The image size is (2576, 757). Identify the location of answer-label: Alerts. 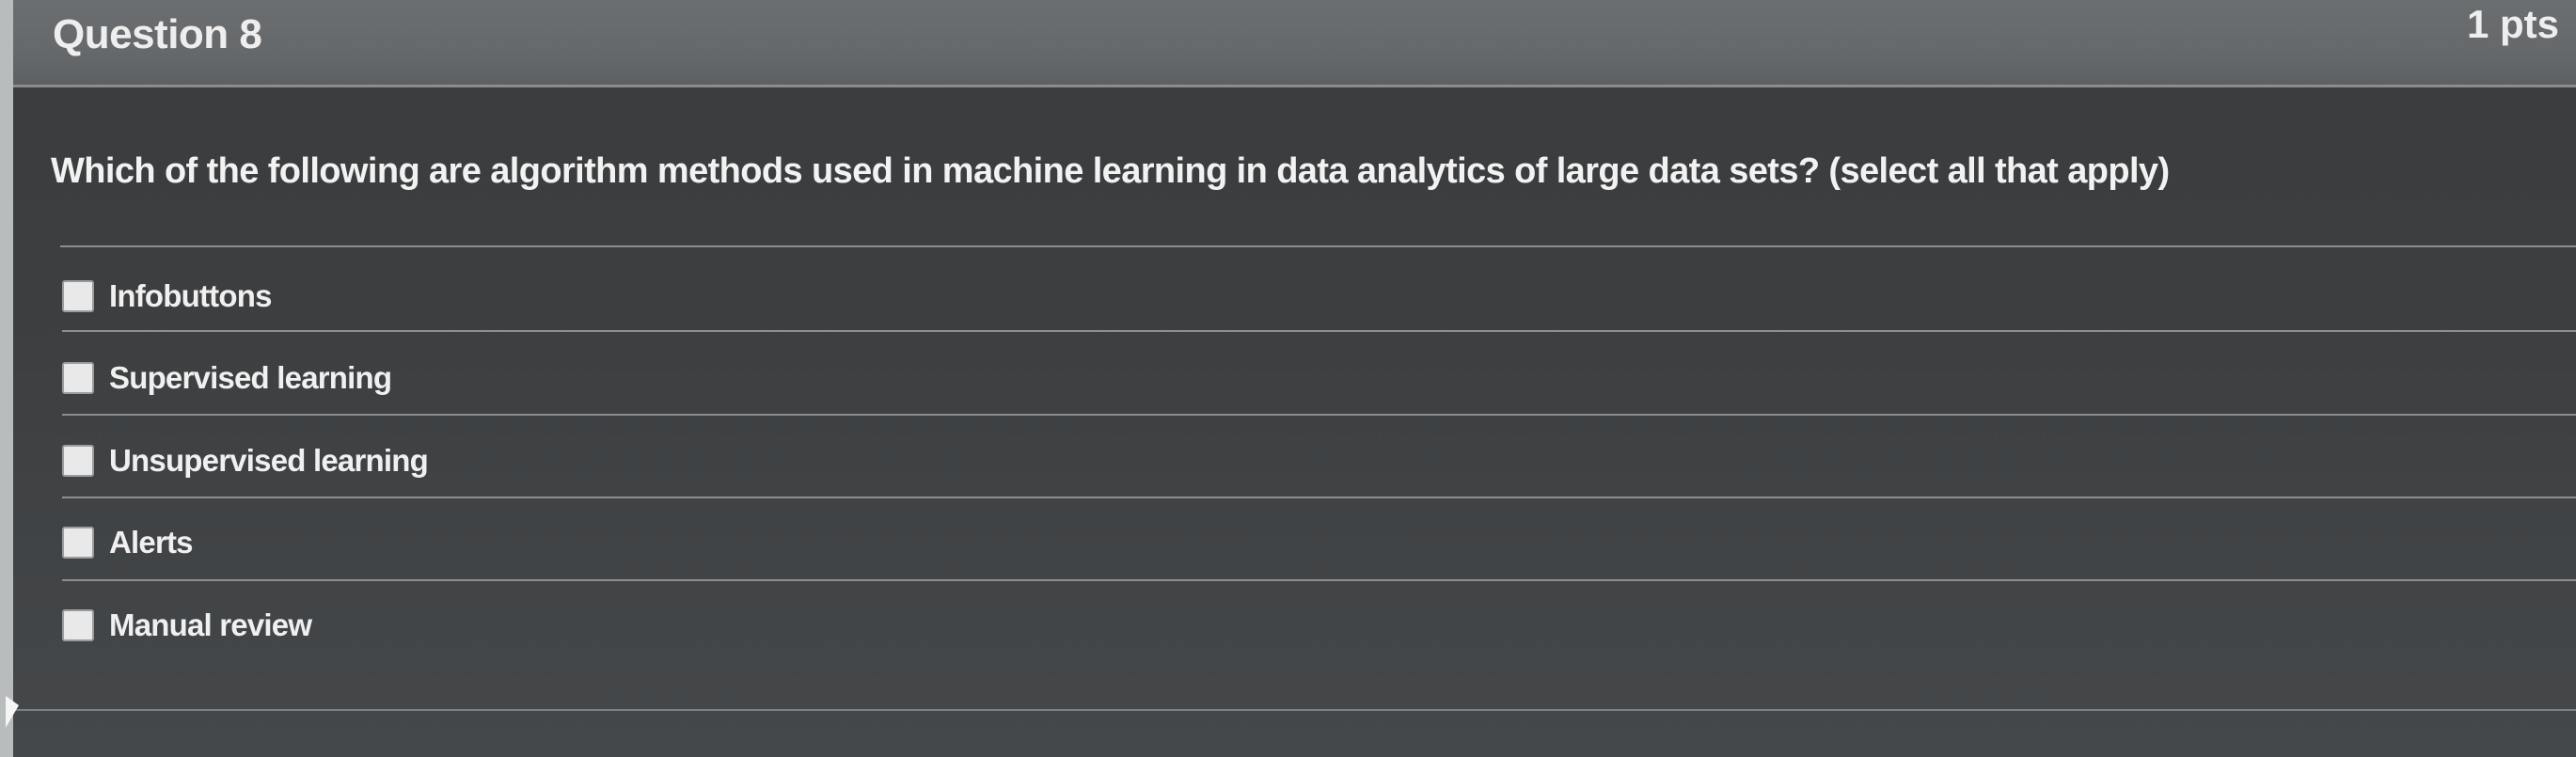
(151, 542).